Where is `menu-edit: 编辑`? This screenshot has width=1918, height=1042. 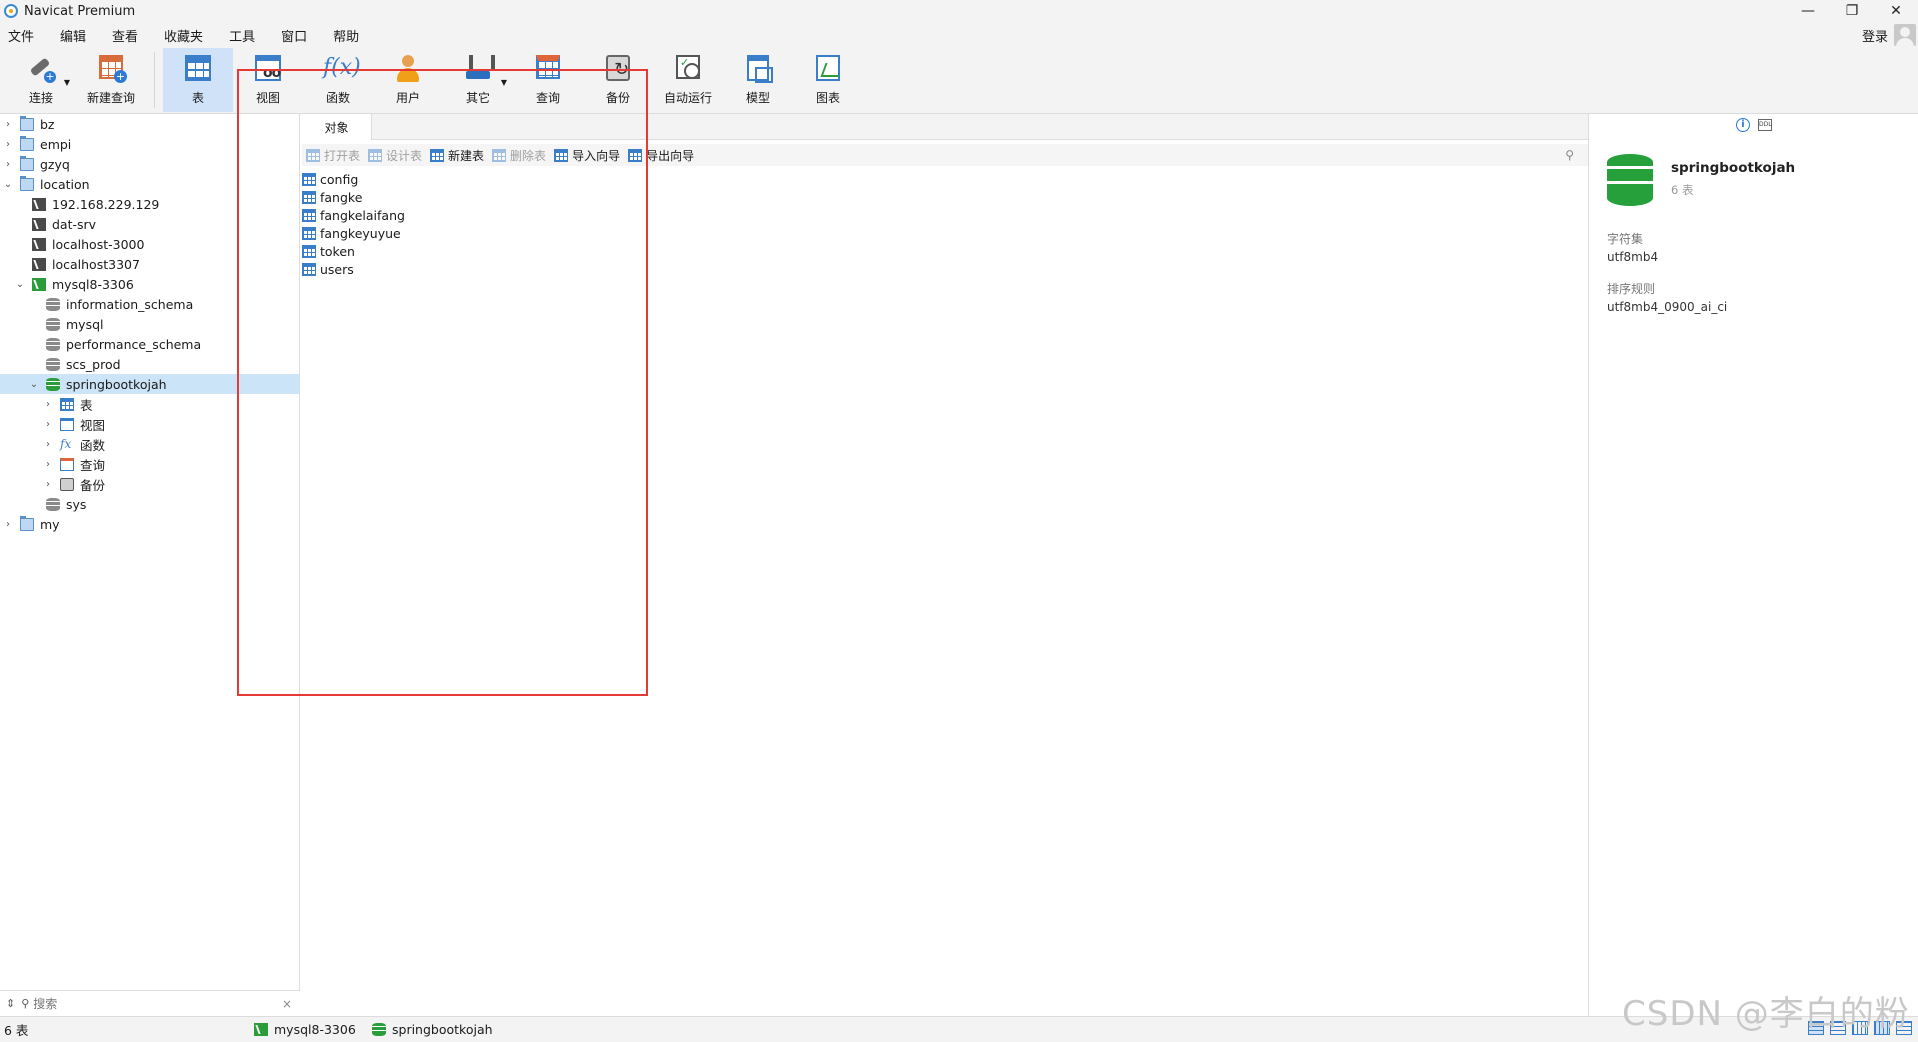
menu-edit: 编辑 is located at coordinates (73, 35).